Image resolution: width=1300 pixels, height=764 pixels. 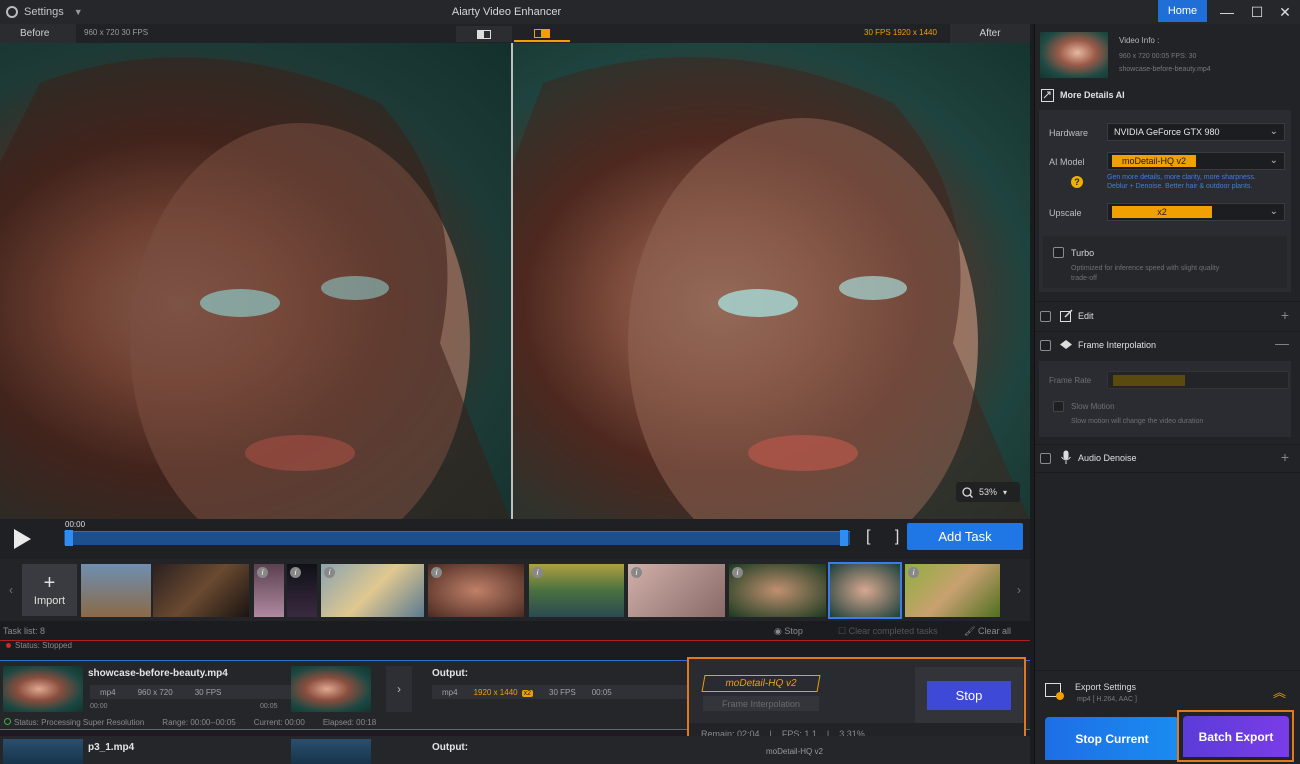 What do you see at coordinates (457, 538) in the screenshot?
I see `timeline-track` at bounding box center [457, 538].